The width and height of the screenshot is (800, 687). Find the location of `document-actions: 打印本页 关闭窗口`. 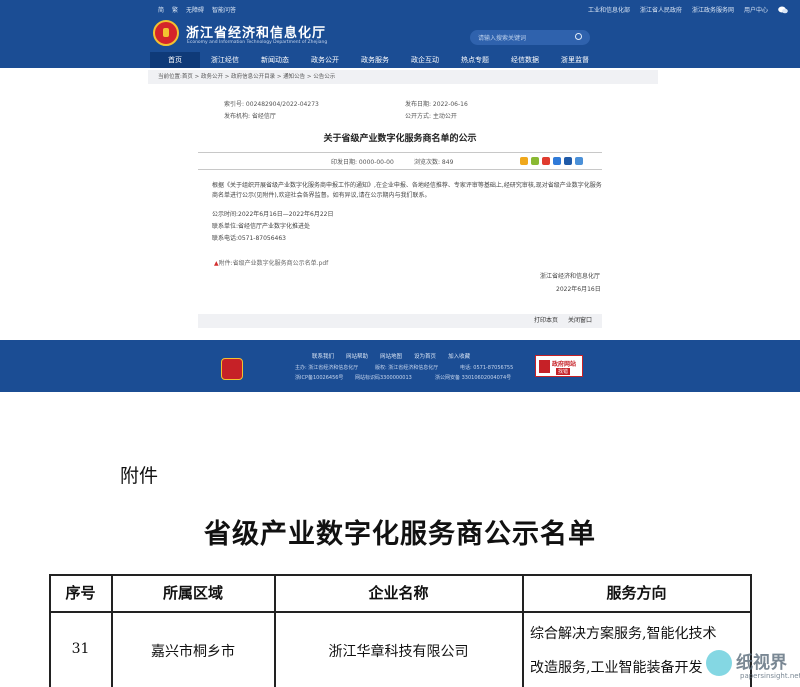

document-actions: 打印本页 关闭窗口 is located at coordinates (400, 321).